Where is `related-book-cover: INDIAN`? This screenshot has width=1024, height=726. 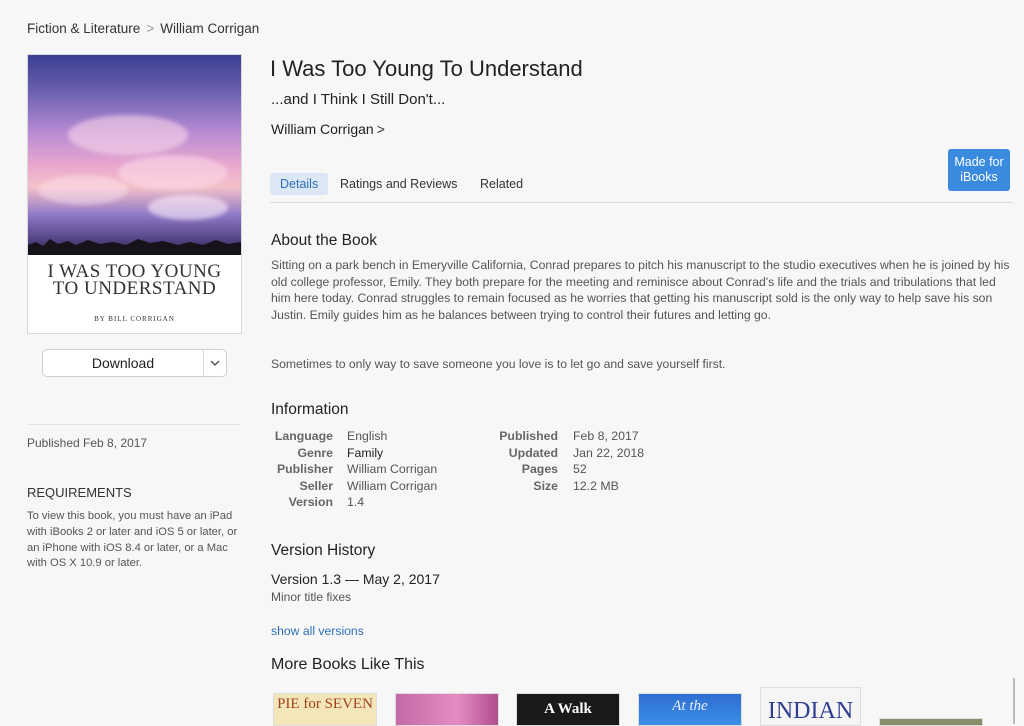 related-book-cover: INDIAN is located at coordinates (810, 706).